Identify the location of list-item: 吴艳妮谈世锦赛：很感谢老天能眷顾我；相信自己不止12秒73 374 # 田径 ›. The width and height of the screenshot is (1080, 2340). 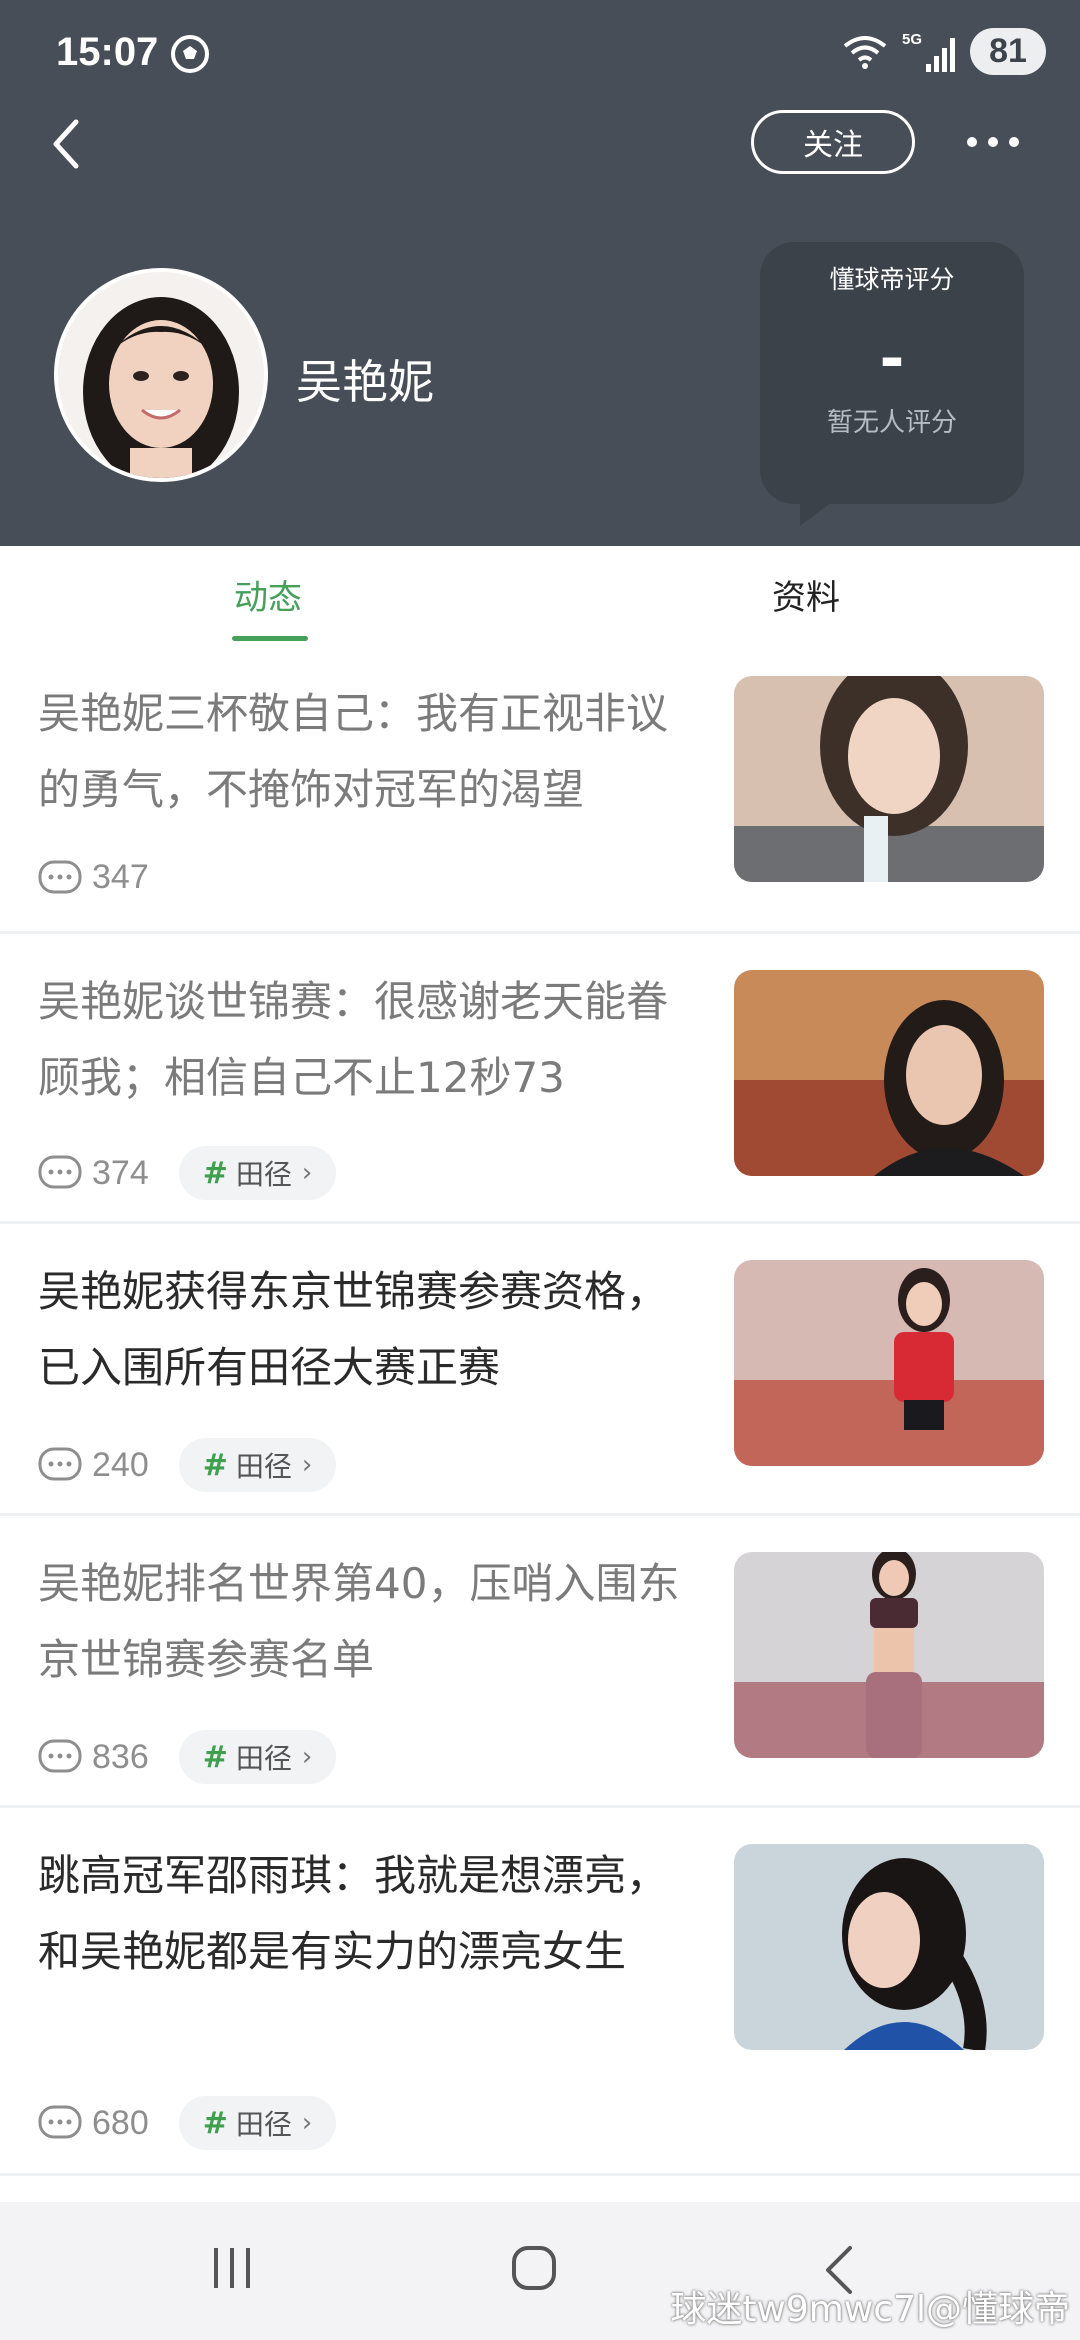
(540, 1079).